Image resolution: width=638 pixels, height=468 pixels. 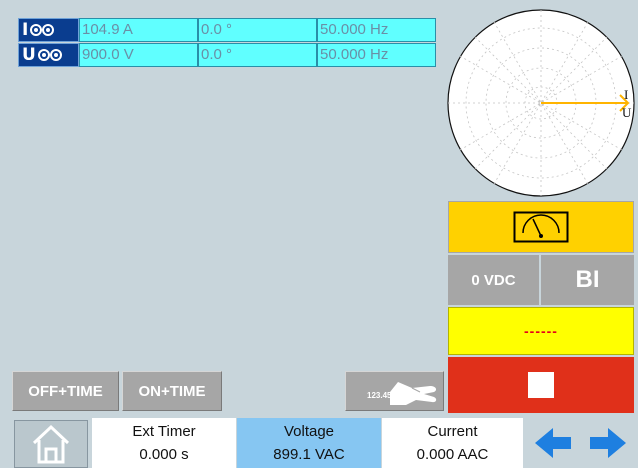 What do you see at coordinates (627, 112) in the screenshot?
I see `phasor-voltage-label: U` at bounding box center [627, 112].